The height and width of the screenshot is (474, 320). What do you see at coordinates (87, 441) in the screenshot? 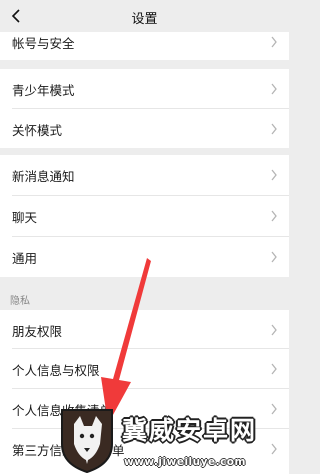
I see `wolf-shield-logo` at bounding box center [87, 441].